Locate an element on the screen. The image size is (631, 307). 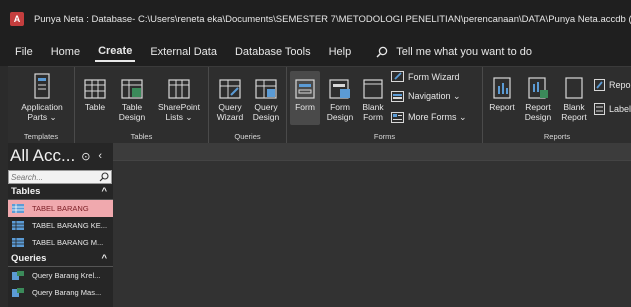
blank-form-icon is located at coordinates (373, 89).